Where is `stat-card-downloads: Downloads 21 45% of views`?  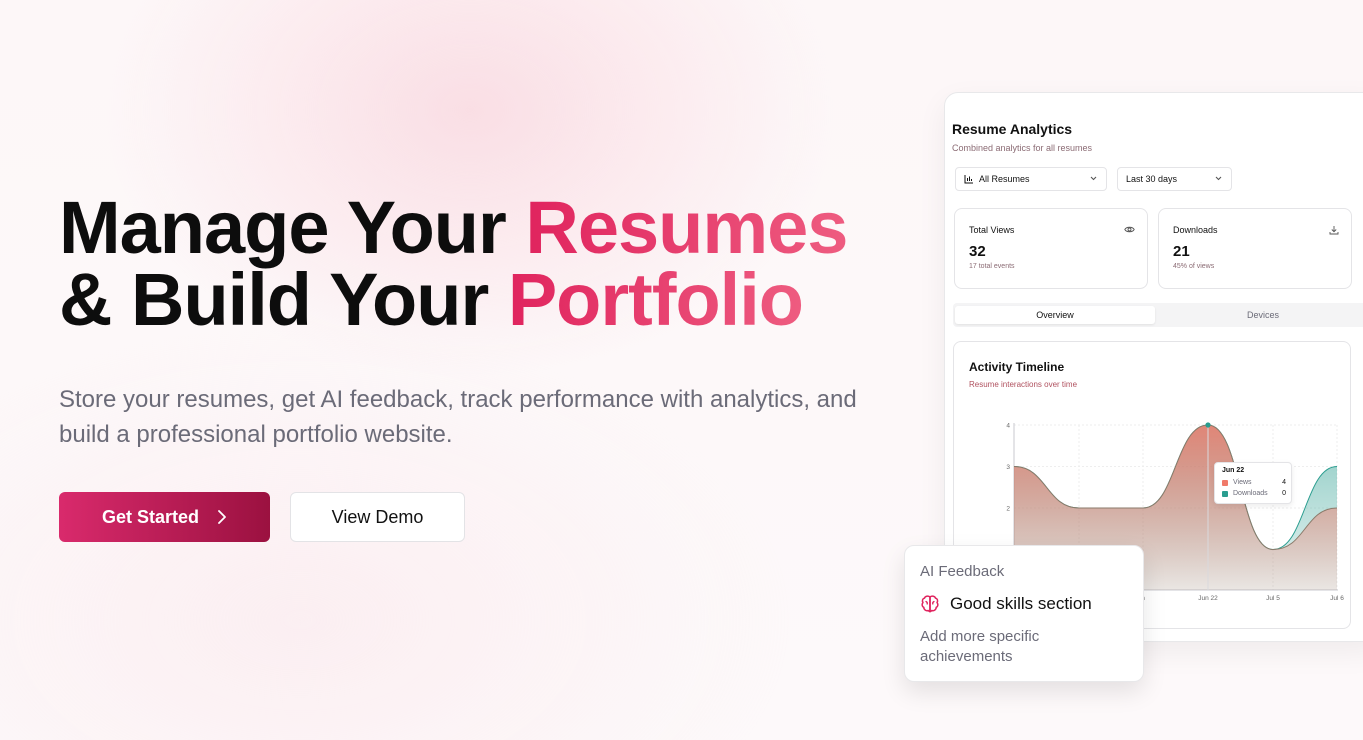 stat-card-downloads: Downloads 21 45% of views is located at coordinates (1255, 248).